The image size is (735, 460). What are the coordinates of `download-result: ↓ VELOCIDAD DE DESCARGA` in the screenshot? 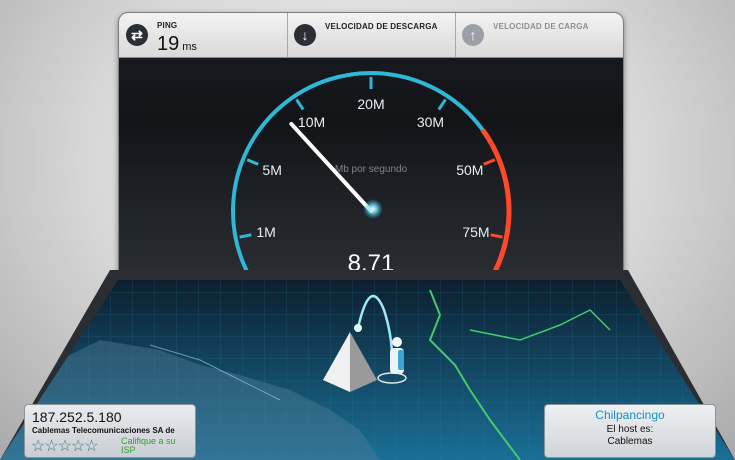 It's located at (371, 35).